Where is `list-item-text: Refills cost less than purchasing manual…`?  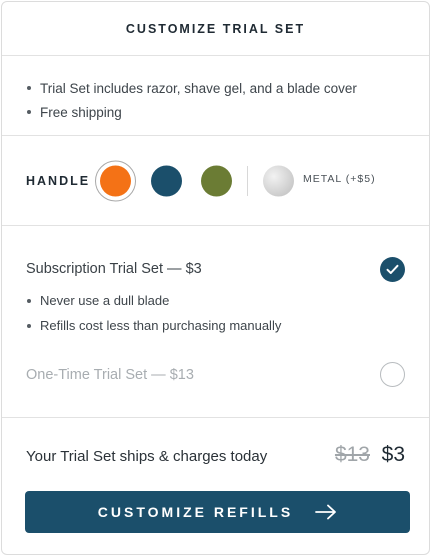
list-item-text: Refills cost less than purchasing manual… is located at coordinates (161, 325).